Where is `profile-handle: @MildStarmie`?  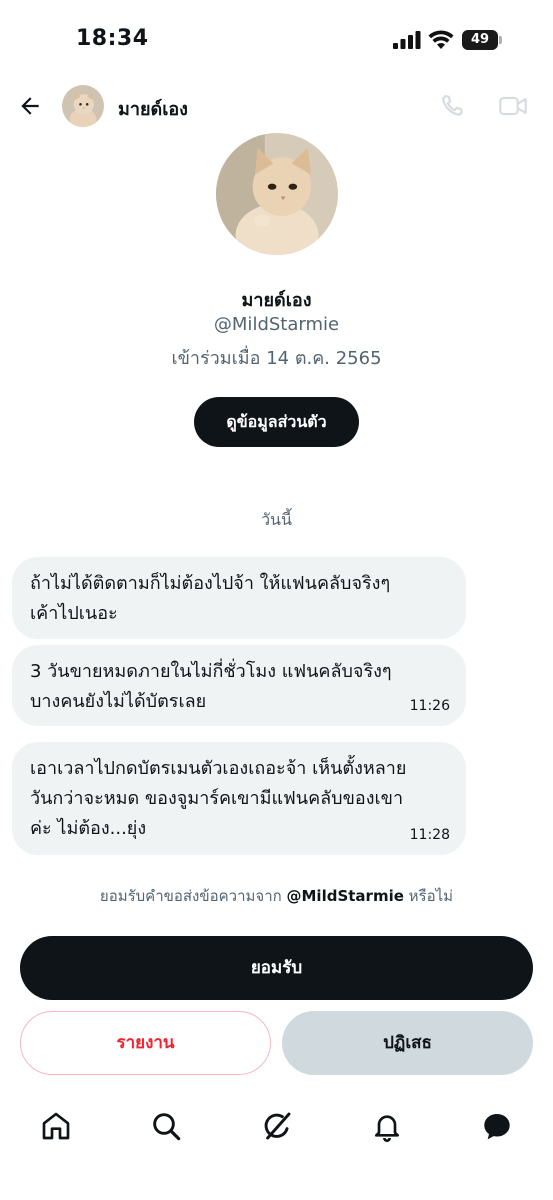 profile-handle: @MildStarmie is located at coordinates (276, 324).